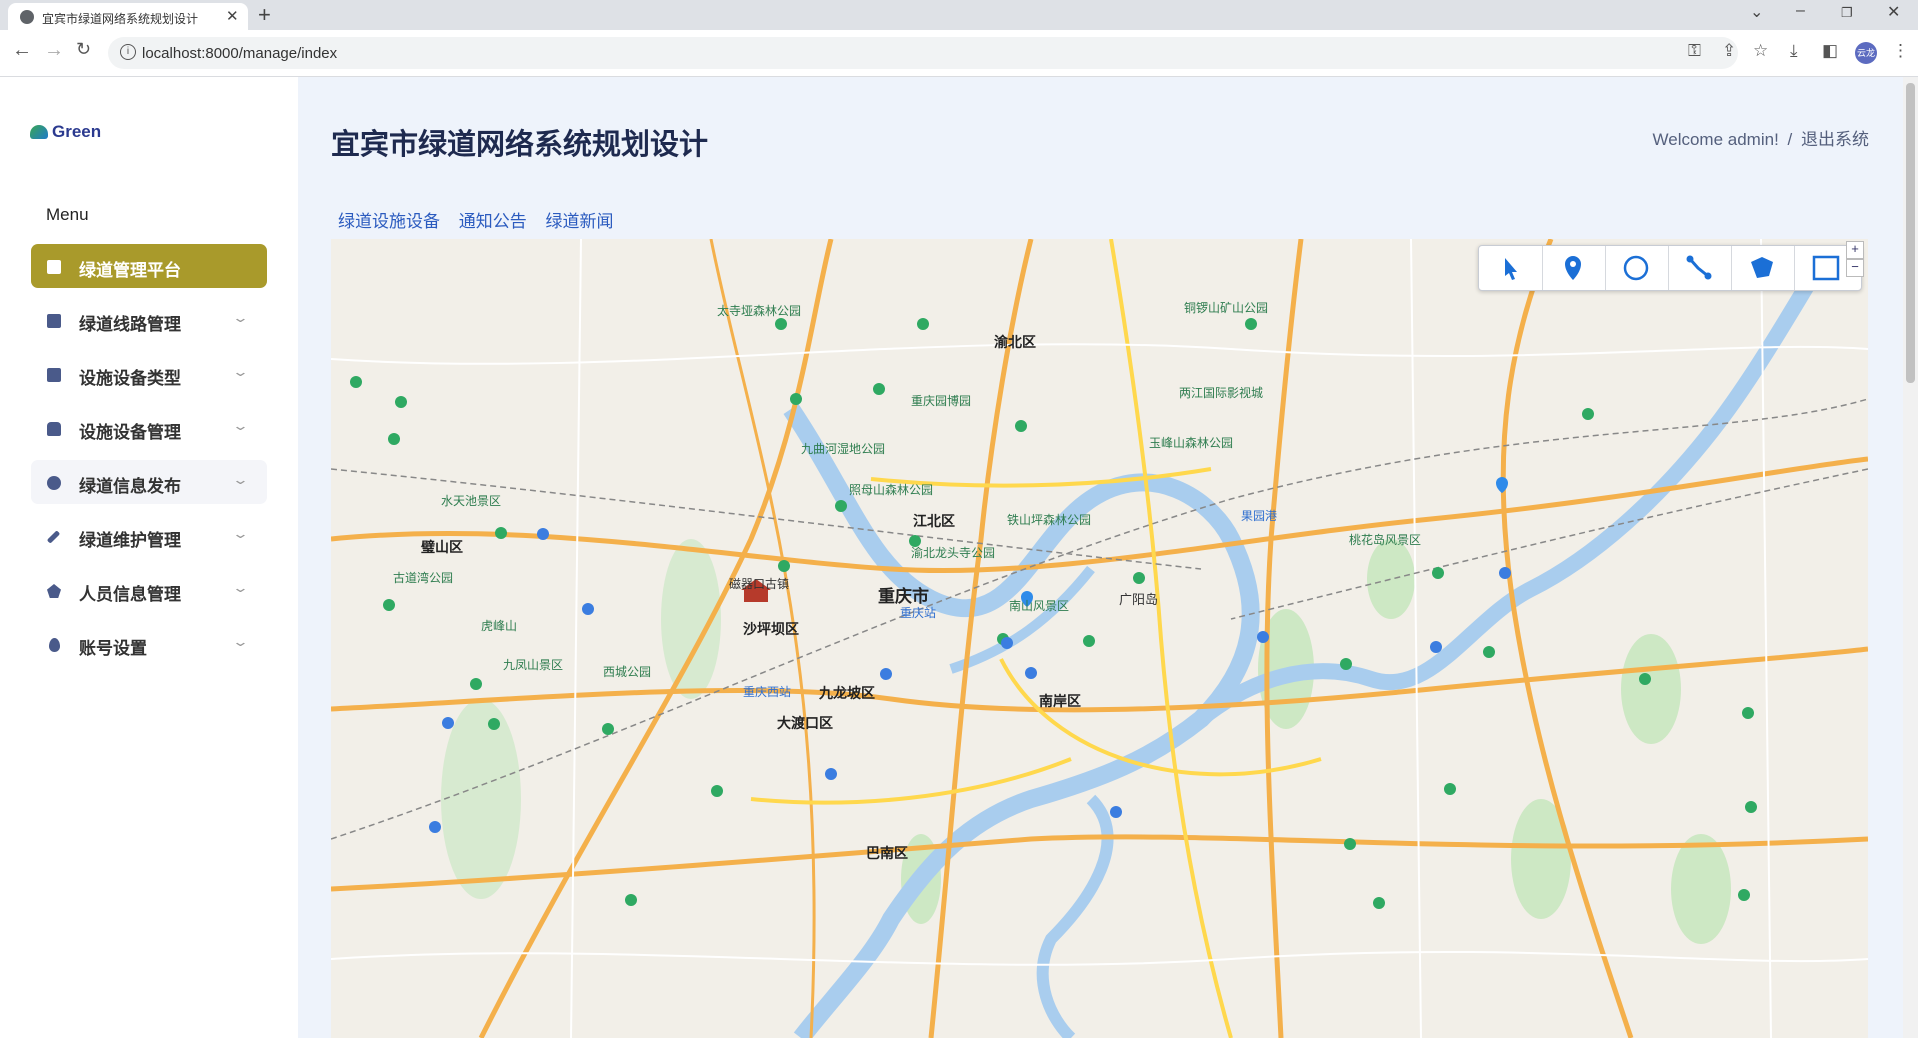  Describe the element at coordinates (423, 578) in the screenshot. I see `map-label-park: 古道湾公园` at that location.